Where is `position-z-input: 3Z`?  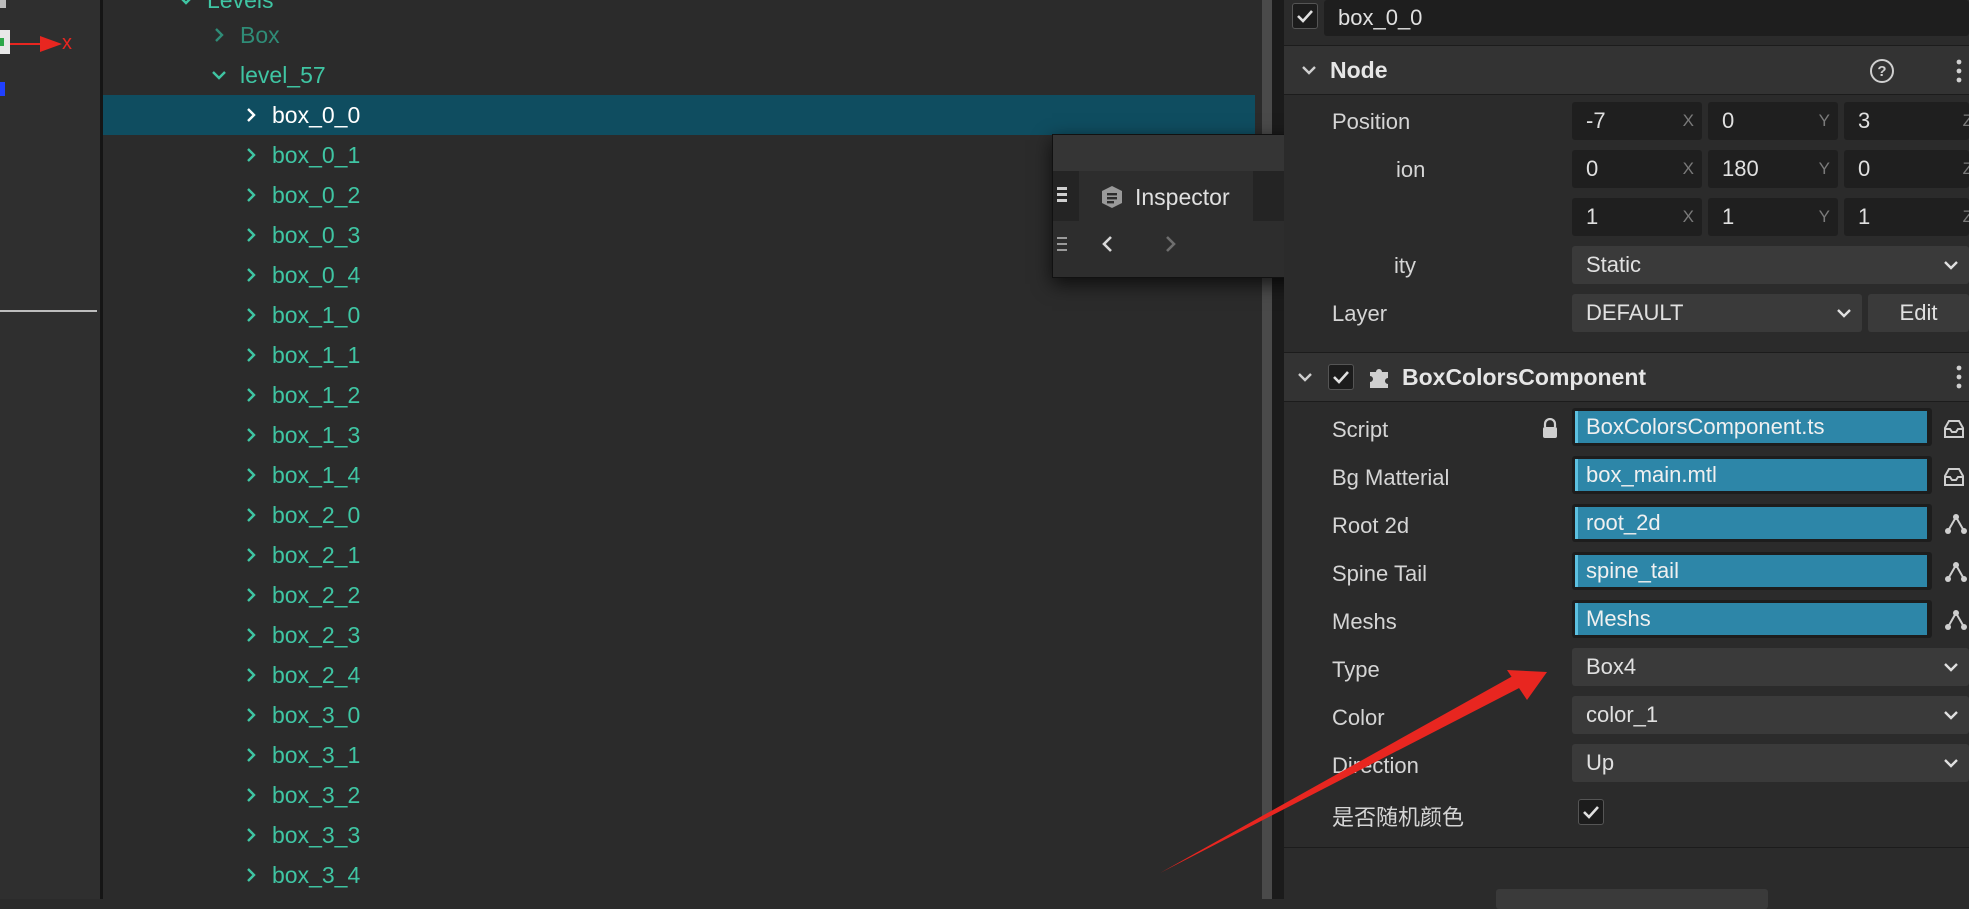 position-z-input: 3Z is located at coordinates (1906, 121).